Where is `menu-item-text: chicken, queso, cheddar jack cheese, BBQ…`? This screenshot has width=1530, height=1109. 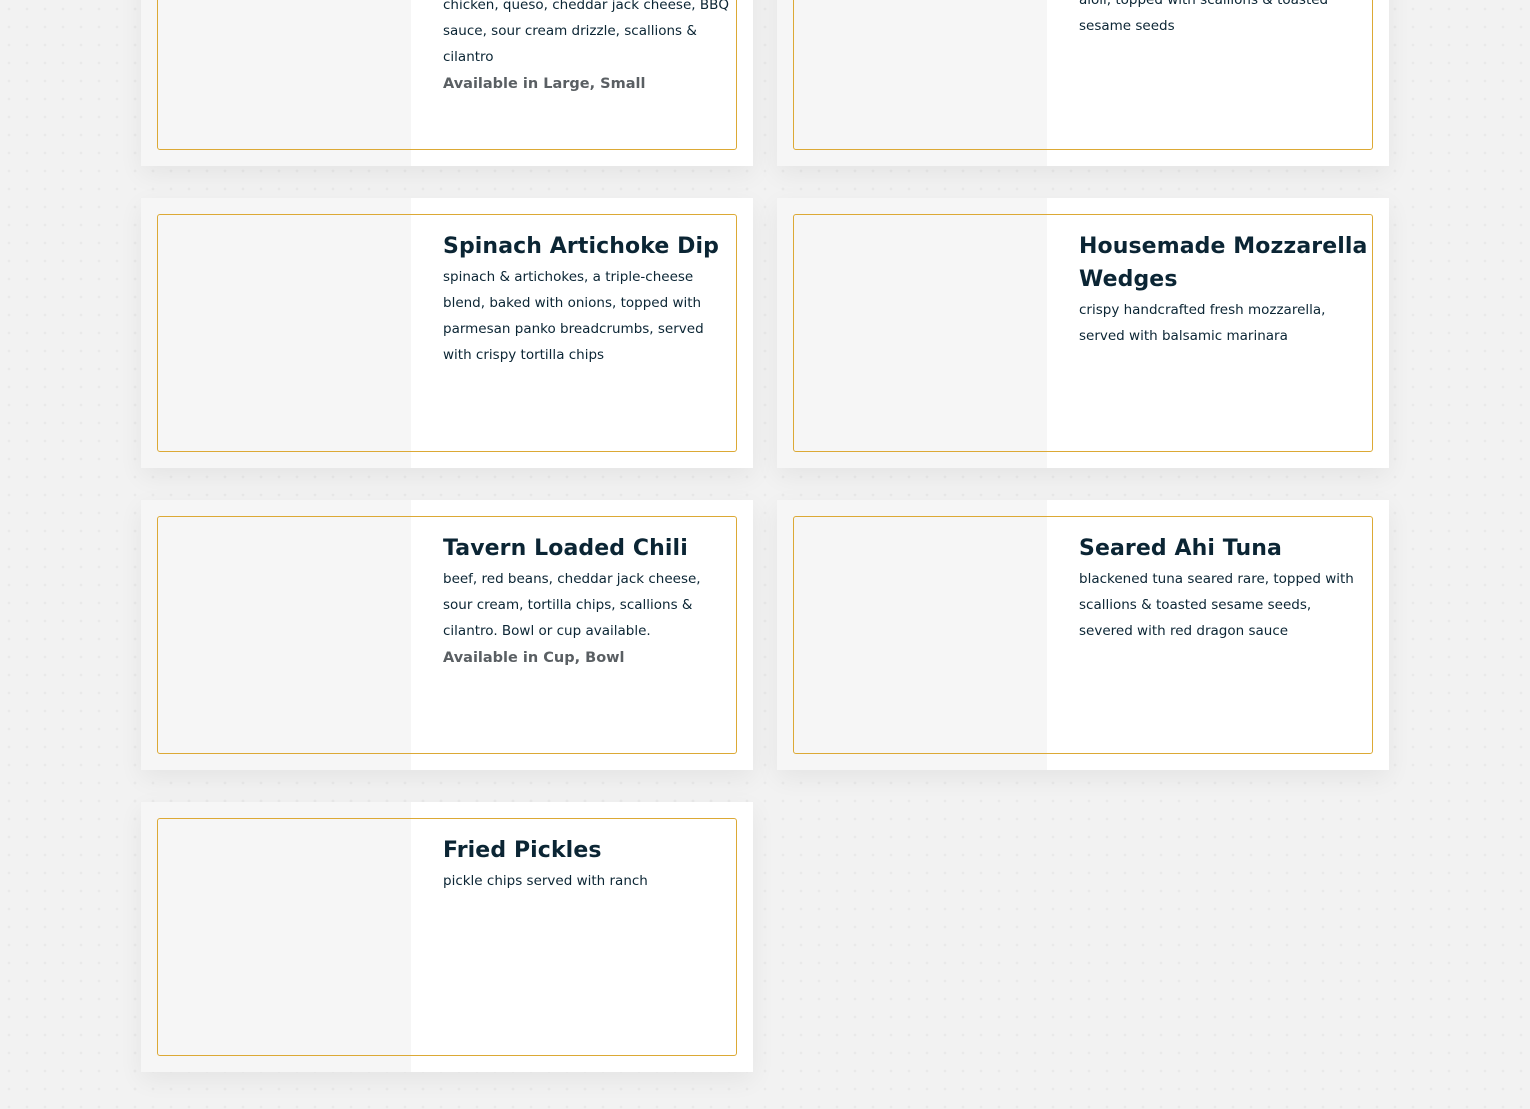
menu-item-text: chicken, queso, cheddar jack cheese, BBQ… is located at coordinates (588, 47).